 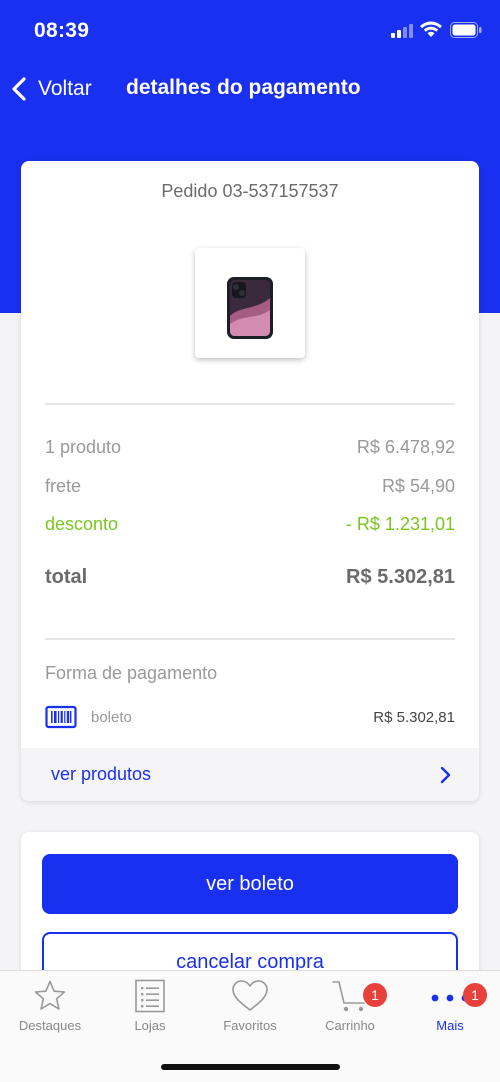 I want to click on summary-row-discount: desconto - R$ 1.231,01, so click(x=250, y=524).